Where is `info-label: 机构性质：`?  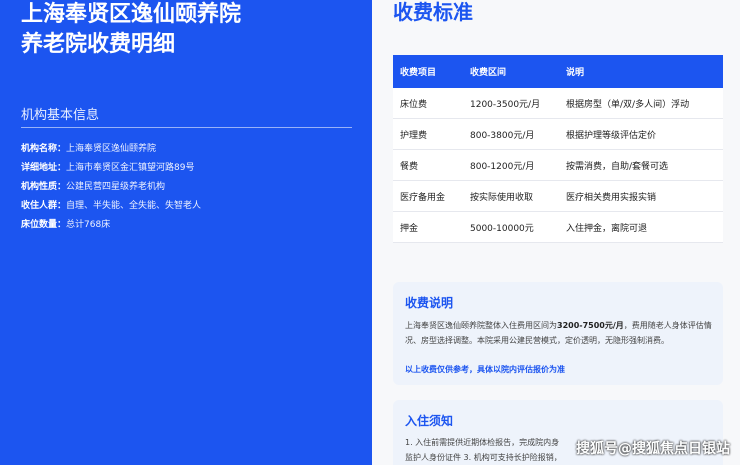
info-label: 机构性质： is located at coordinates (44, 187).